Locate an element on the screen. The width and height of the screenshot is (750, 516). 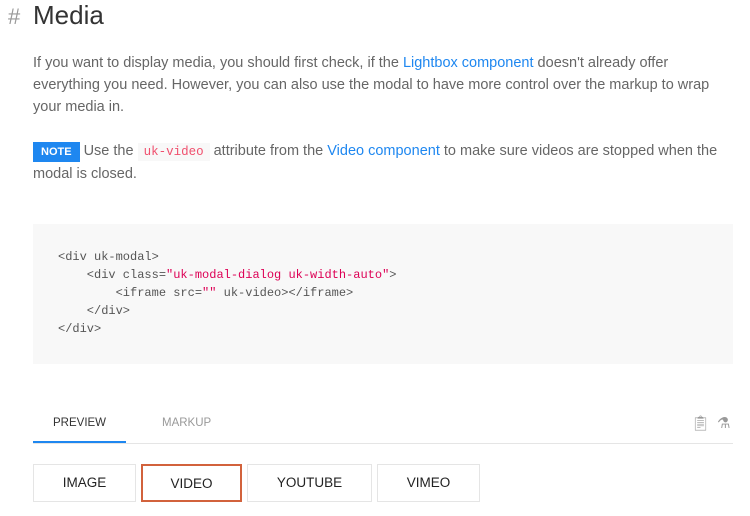
code-line: <div uk-modal> is located at coordinates (108, 257).